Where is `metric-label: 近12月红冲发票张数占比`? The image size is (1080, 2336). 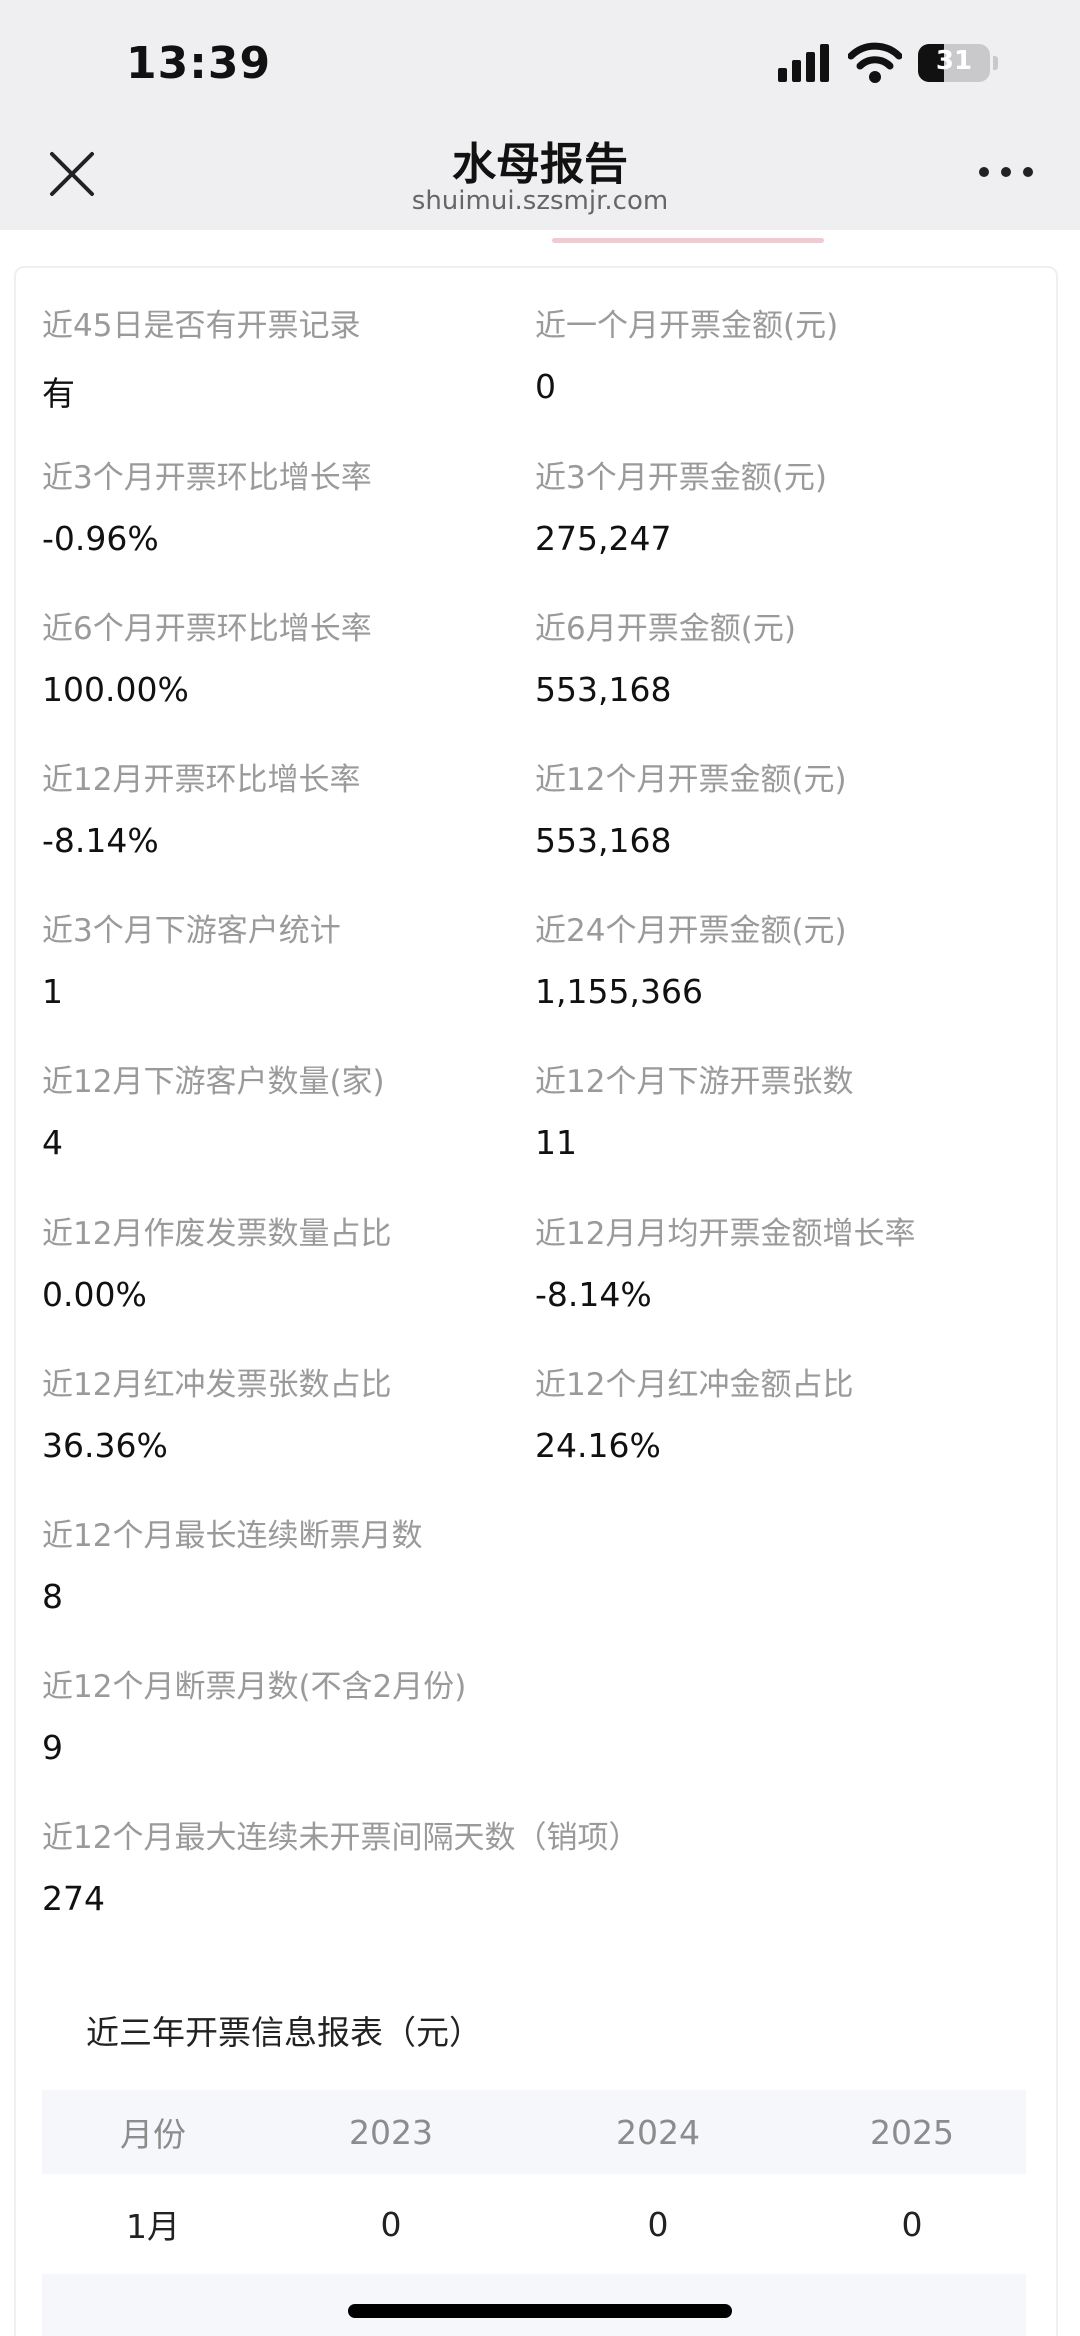 metric-label: 近12月红冲发票张数占比 is located at coordinates (217, 1385).